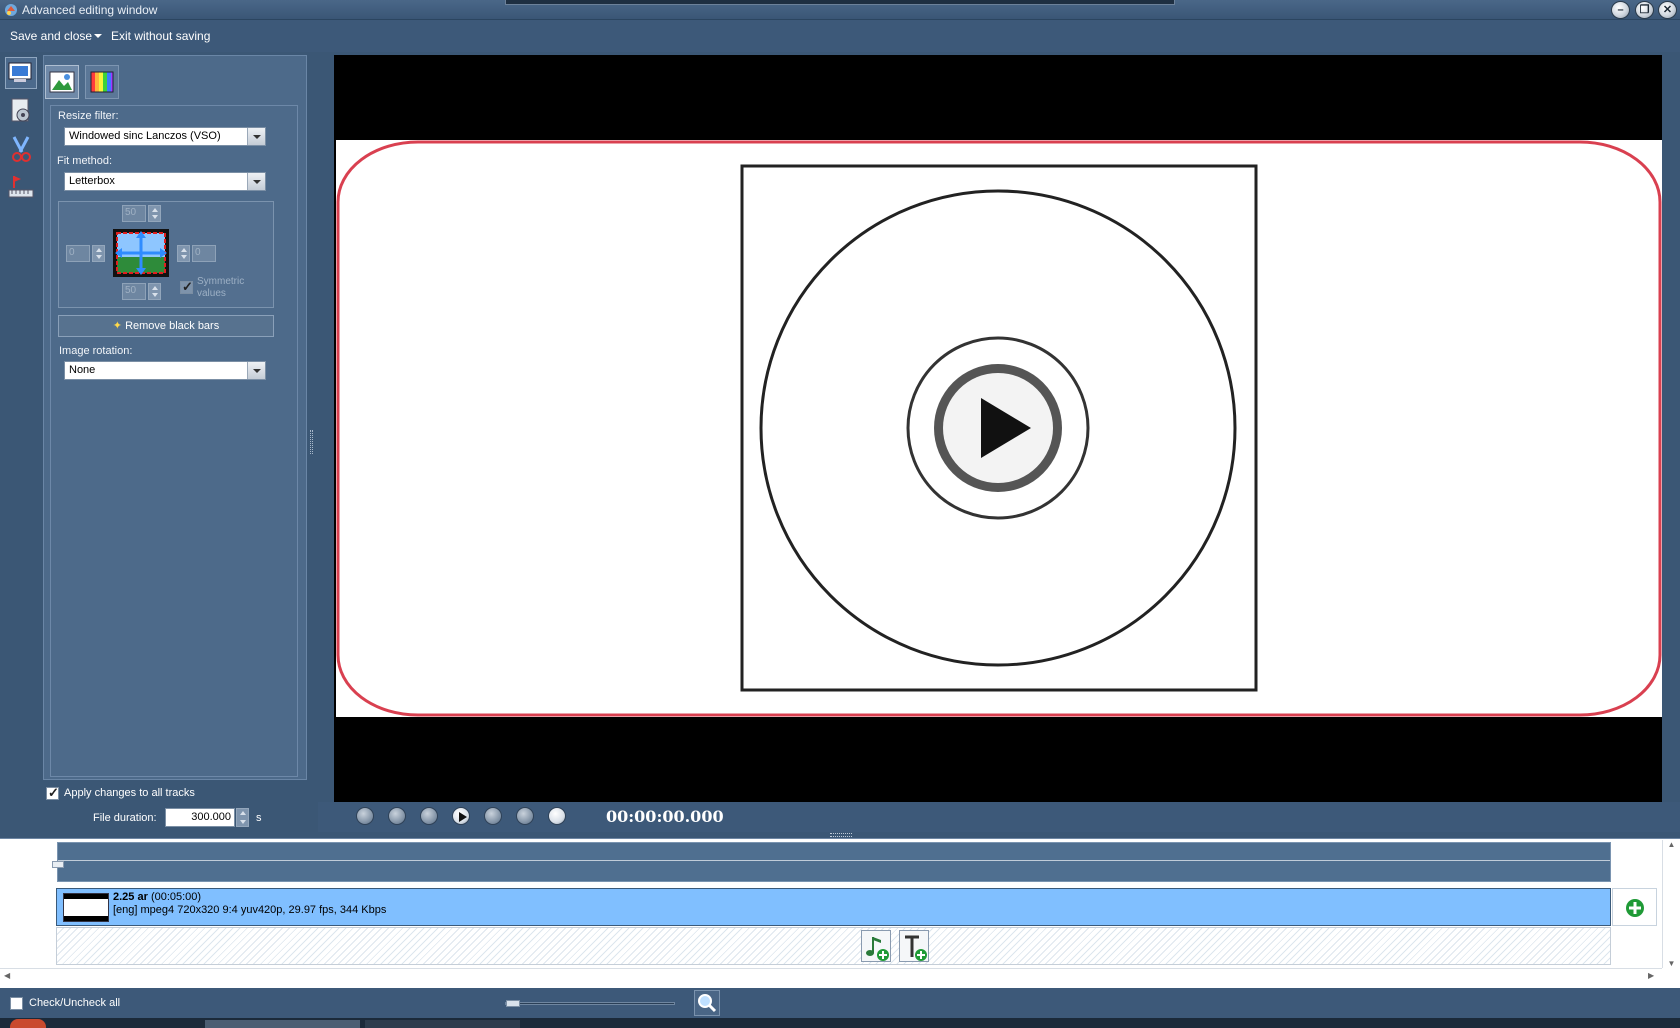 Image resolution: width=1680 pixels, height=1028 pixels. Describe the element at coordinates (590, 1003) in the screenshot. I see `zoom-slider` at that location.